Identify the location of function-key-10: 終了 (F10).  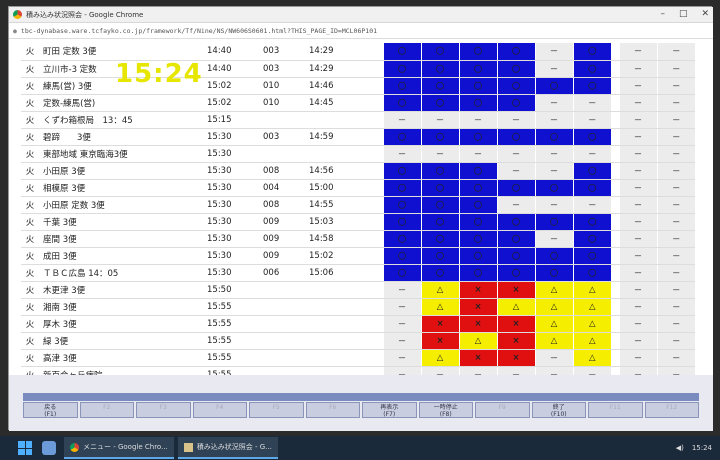
(558, 410).